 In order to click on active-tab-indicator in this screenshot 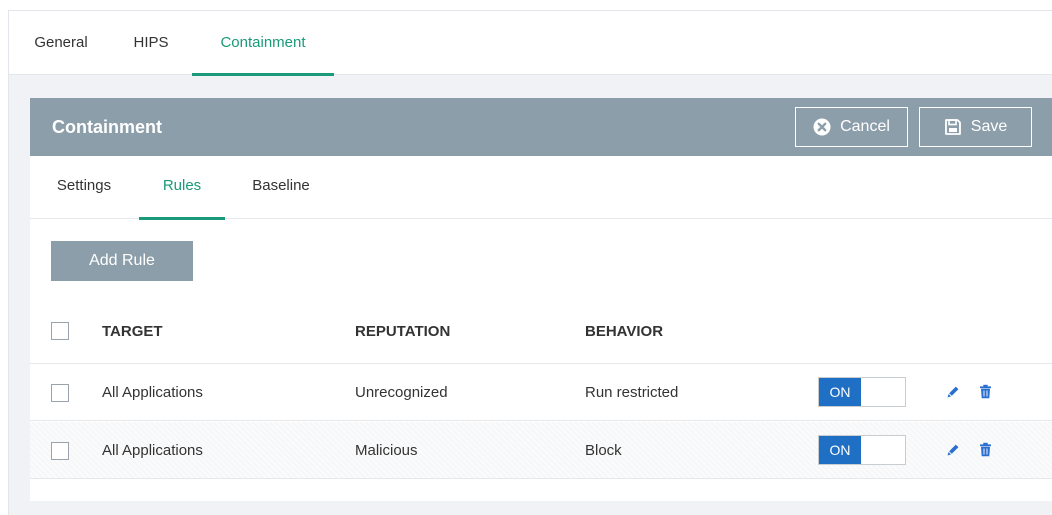, I will do `click(263, 74)`.